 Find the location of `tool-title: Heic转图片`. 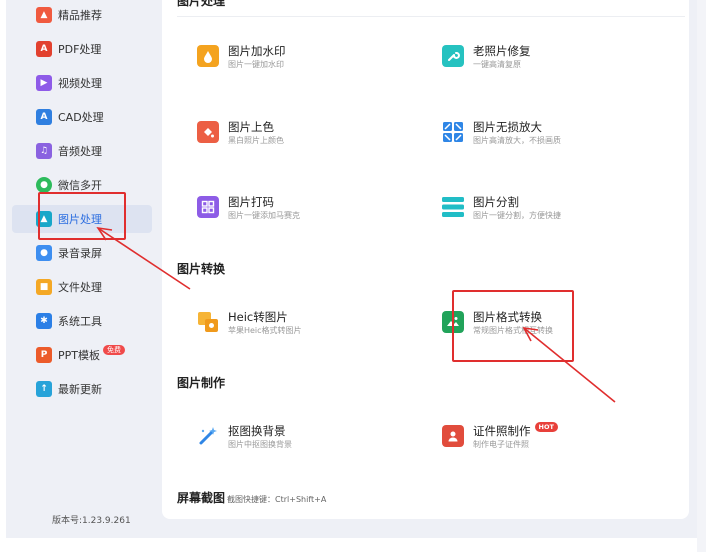

tool-title: Heic转图片 is located at coordinates (258, 317).